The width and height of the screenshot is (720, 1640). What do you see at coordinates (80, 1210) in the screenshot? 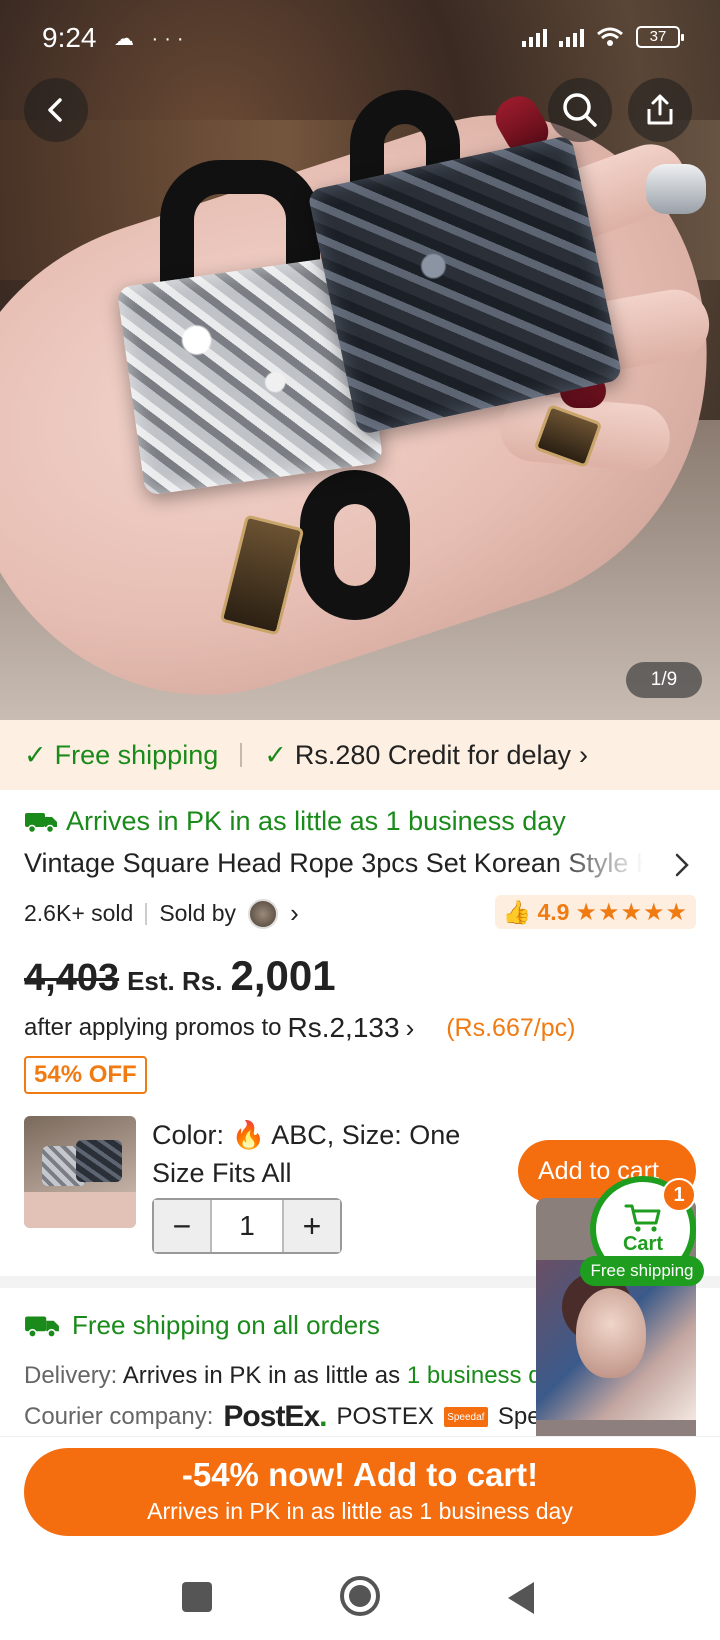
I see `thumb-hand` at bounding box center [80, 1210].